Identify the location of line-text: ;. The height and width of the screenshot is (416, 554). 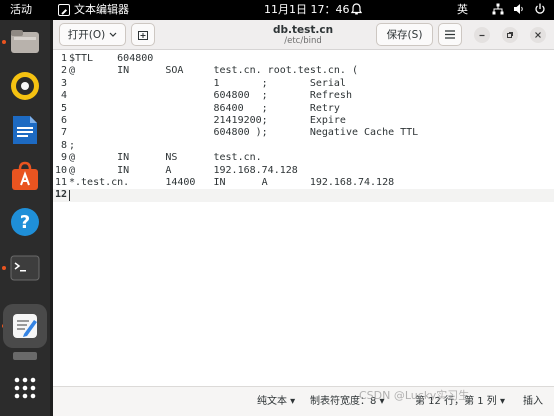
(72, 146).